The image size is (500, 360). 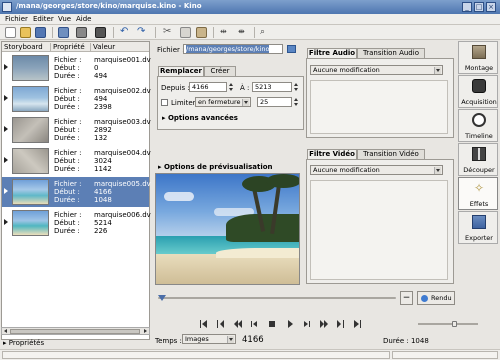 I want to click on col-value: Valeur, so click(x=104, y=47).